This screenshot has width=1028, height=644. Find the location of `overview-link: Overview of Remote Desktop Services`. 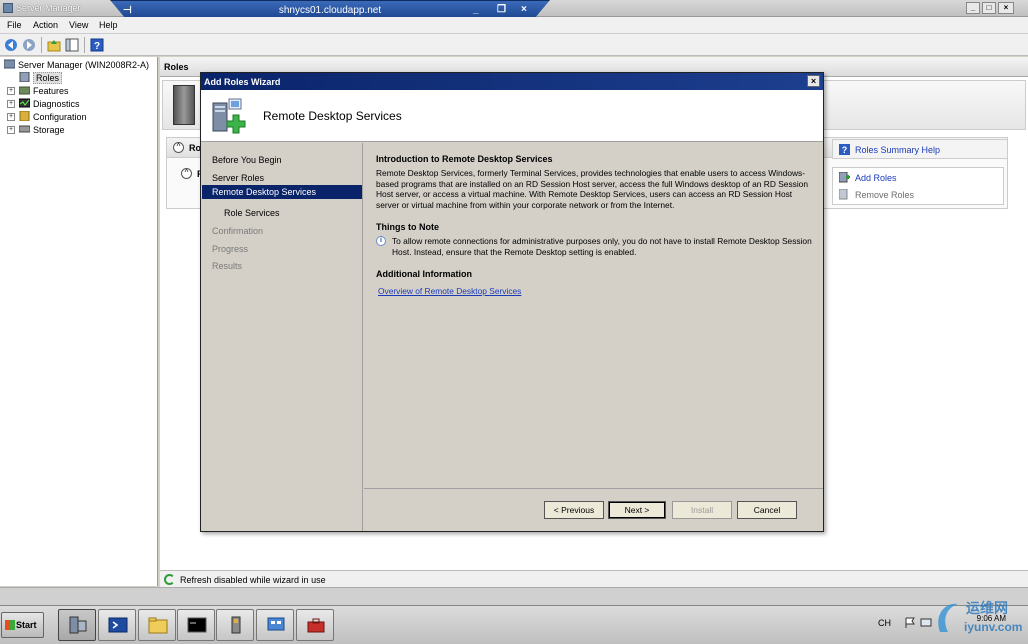

overview-link: Overview of Remote Desktop Services is located at coordinates (449, 291).